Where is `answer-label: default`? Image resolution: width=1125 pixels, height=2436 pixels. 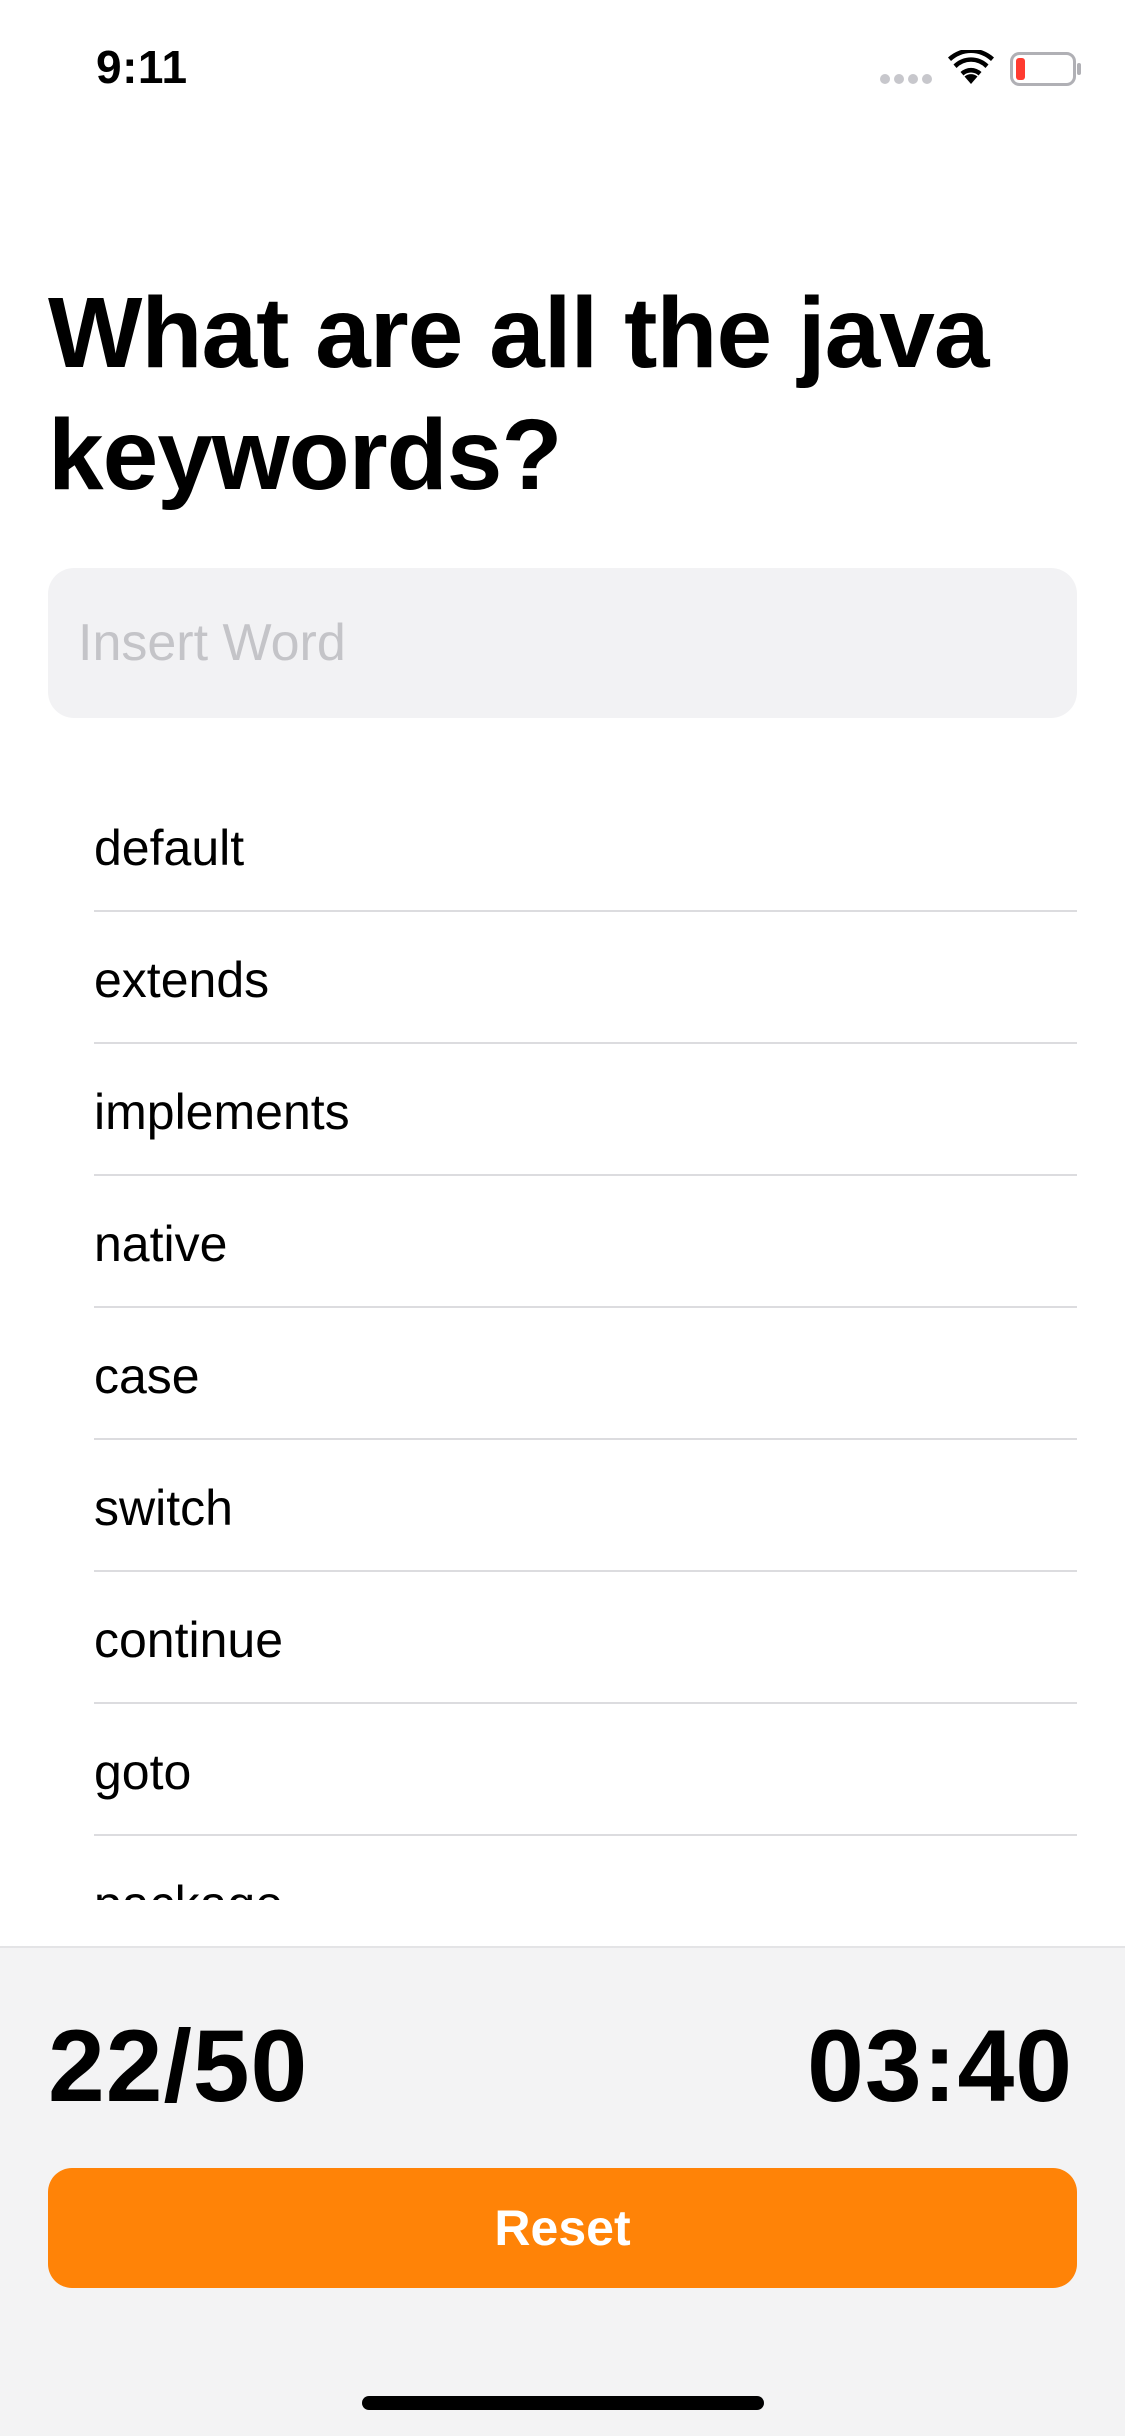
answer-label: default is located at coordinates (169, 848).